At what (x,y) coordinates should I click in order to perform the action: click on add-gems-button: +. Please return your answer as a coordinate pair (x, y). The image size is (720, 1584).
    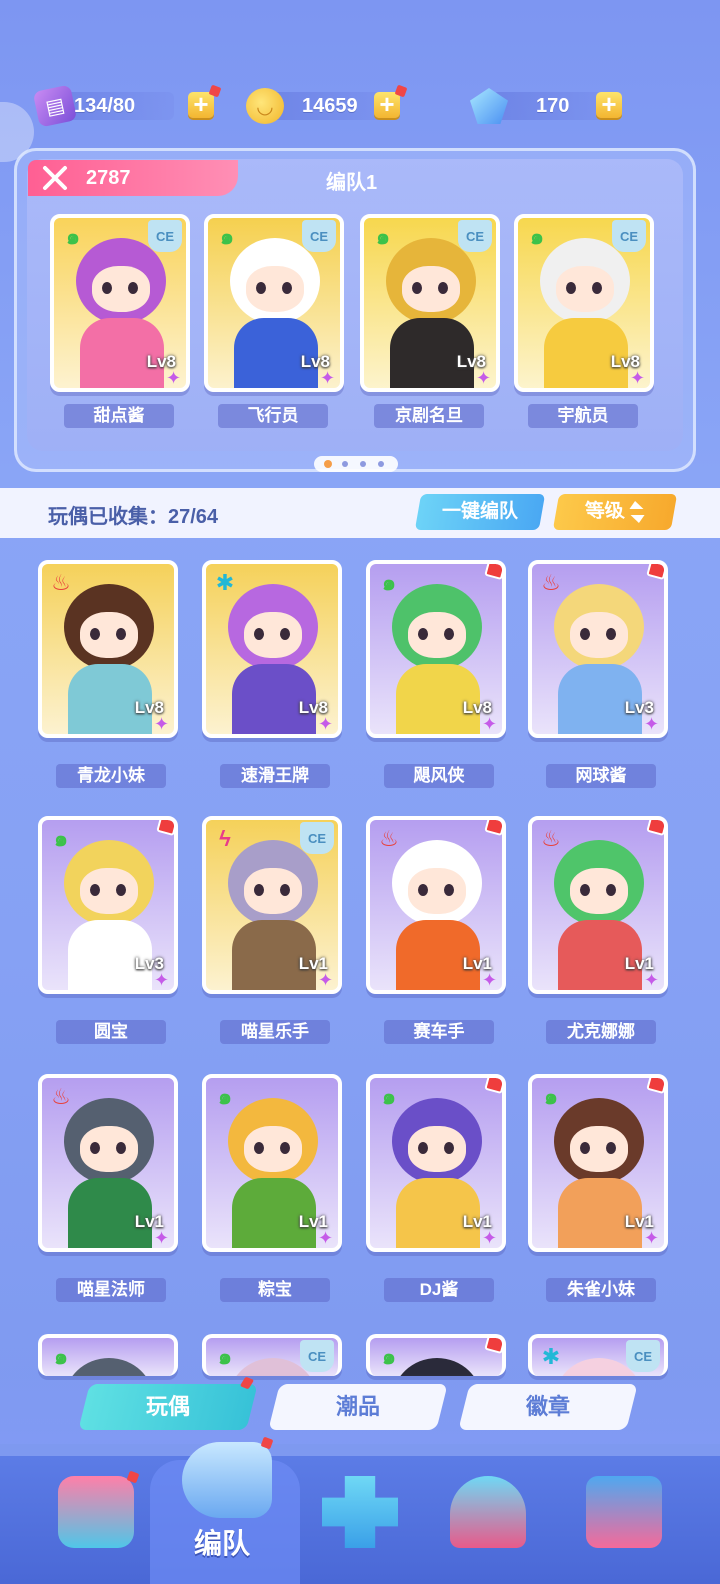
    Looking at the image, I should click on (609, 104).